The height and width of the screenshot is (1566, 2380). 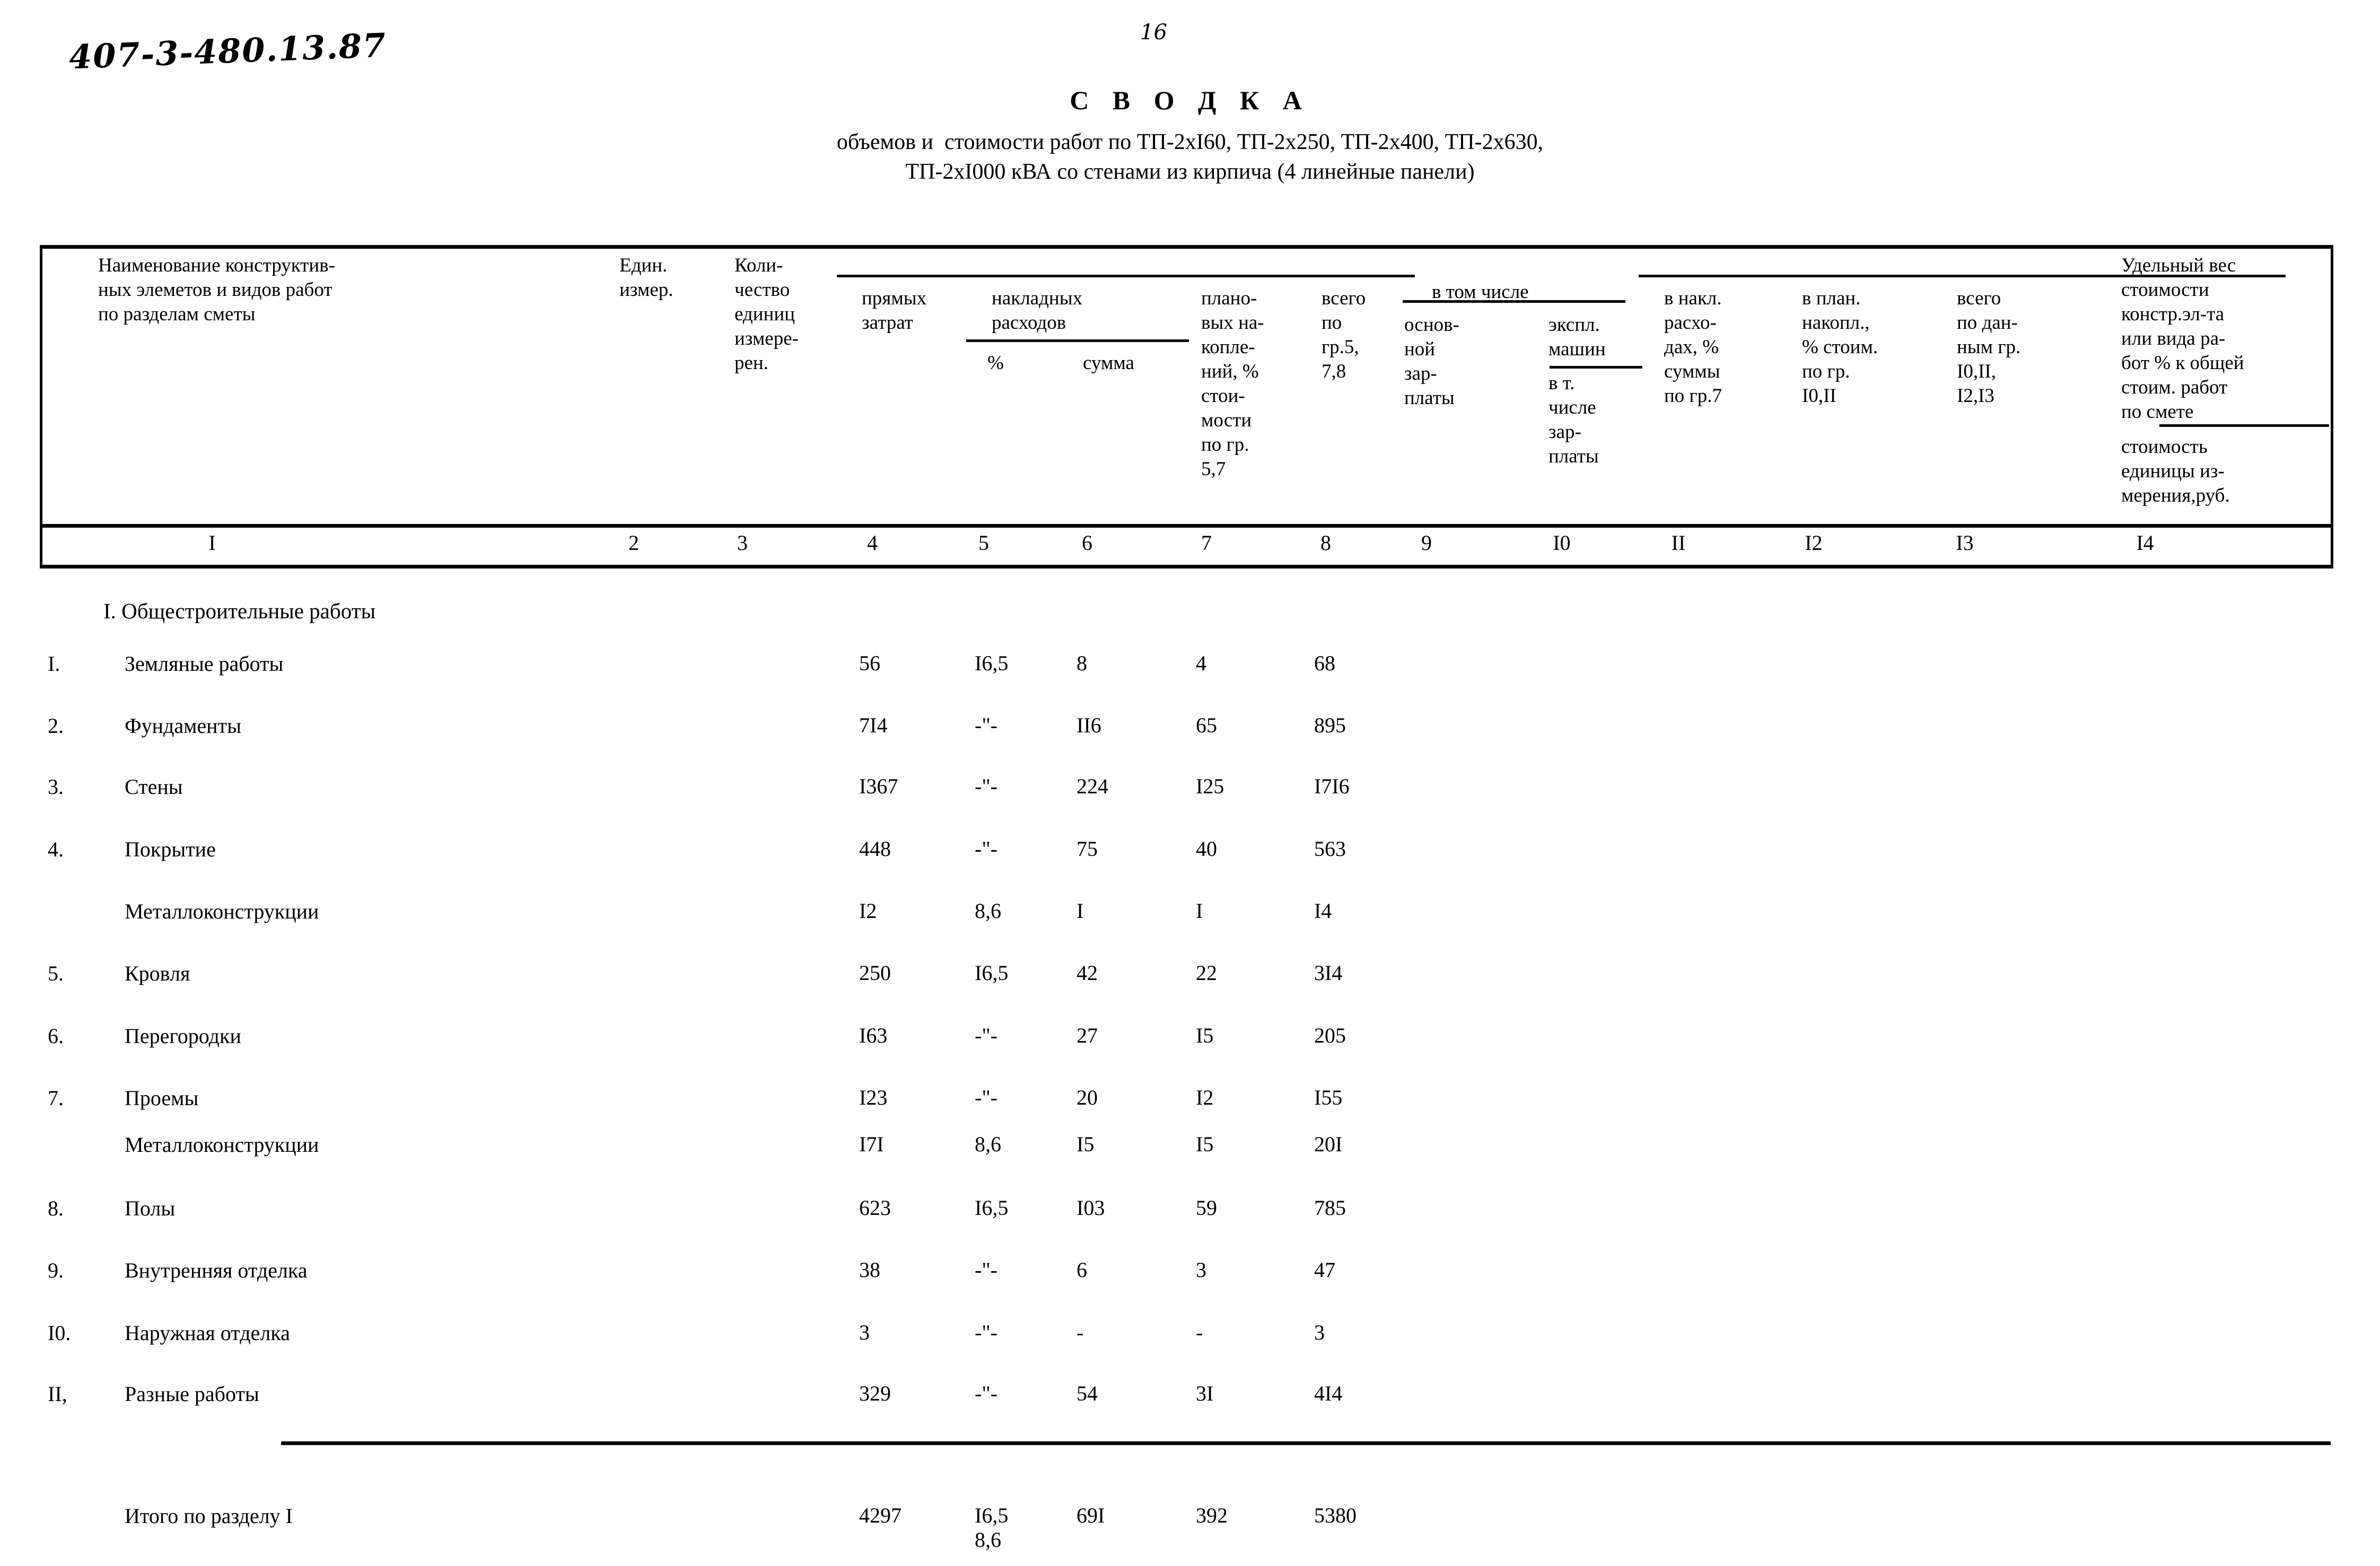 What do you see at coordinates (1431, 361) in the screenshot?
I see `header-col-9: основ- ной зар- платы` at bounding box center [1431, 361].